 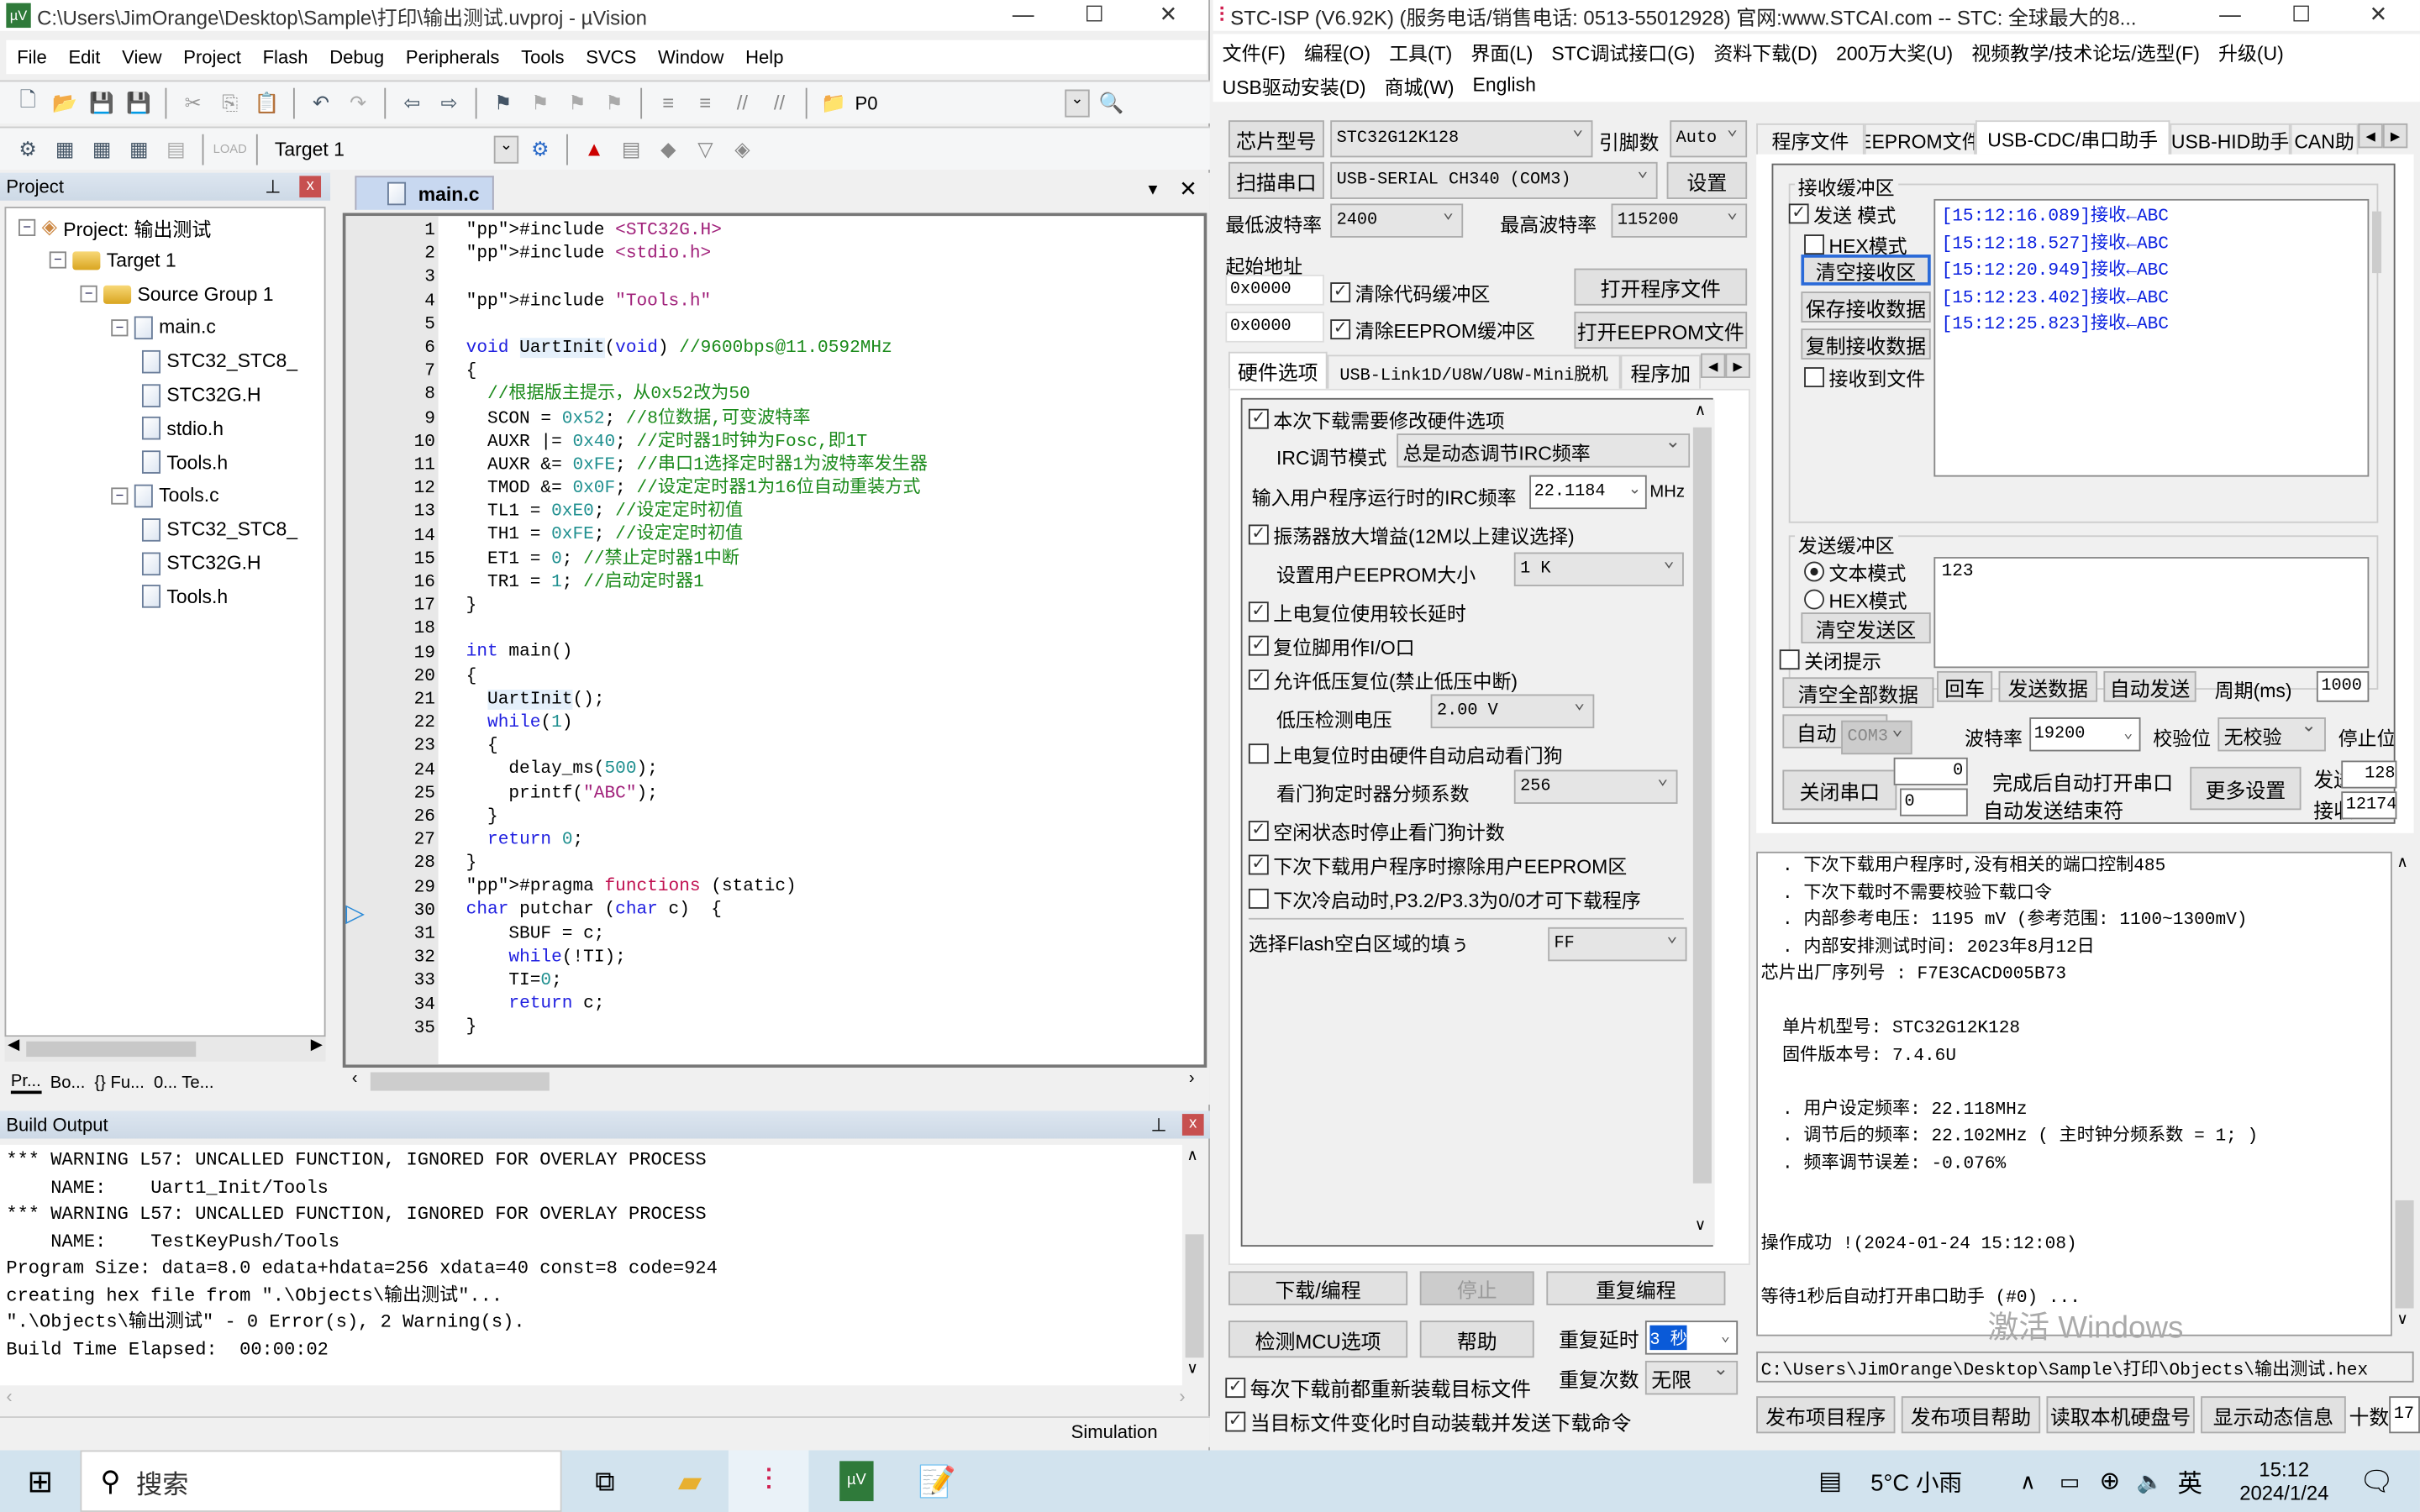 I want to click on start-button: ⊞, so click(x=40, y=1480).